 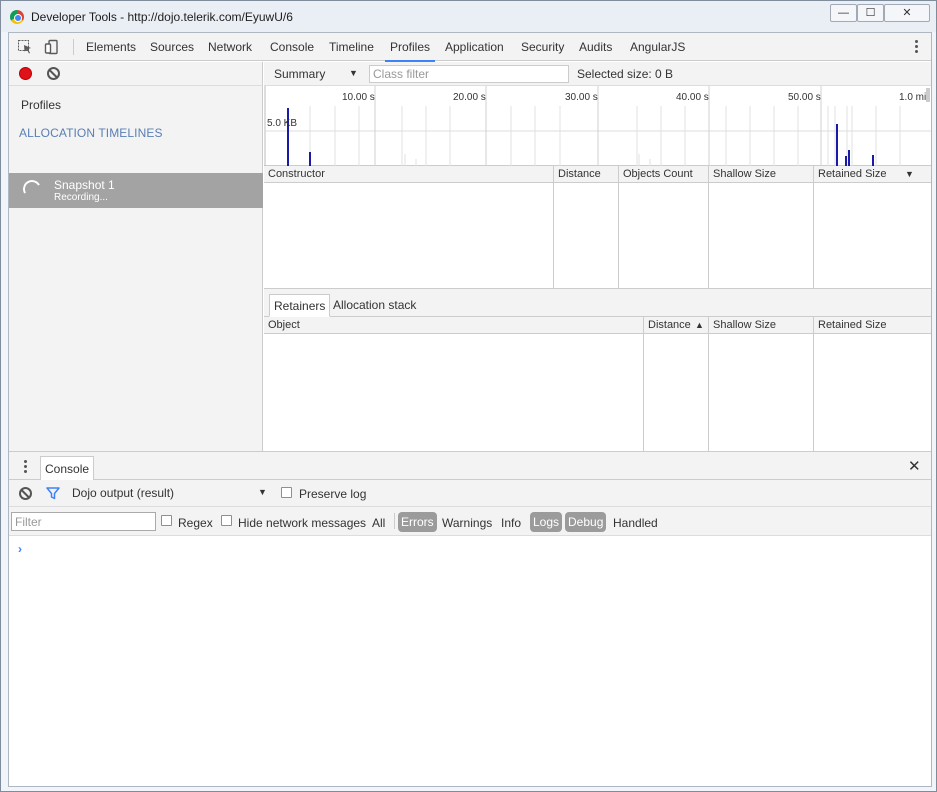 I want to click on tab-elements: Elements, so click(x=111, y=47).